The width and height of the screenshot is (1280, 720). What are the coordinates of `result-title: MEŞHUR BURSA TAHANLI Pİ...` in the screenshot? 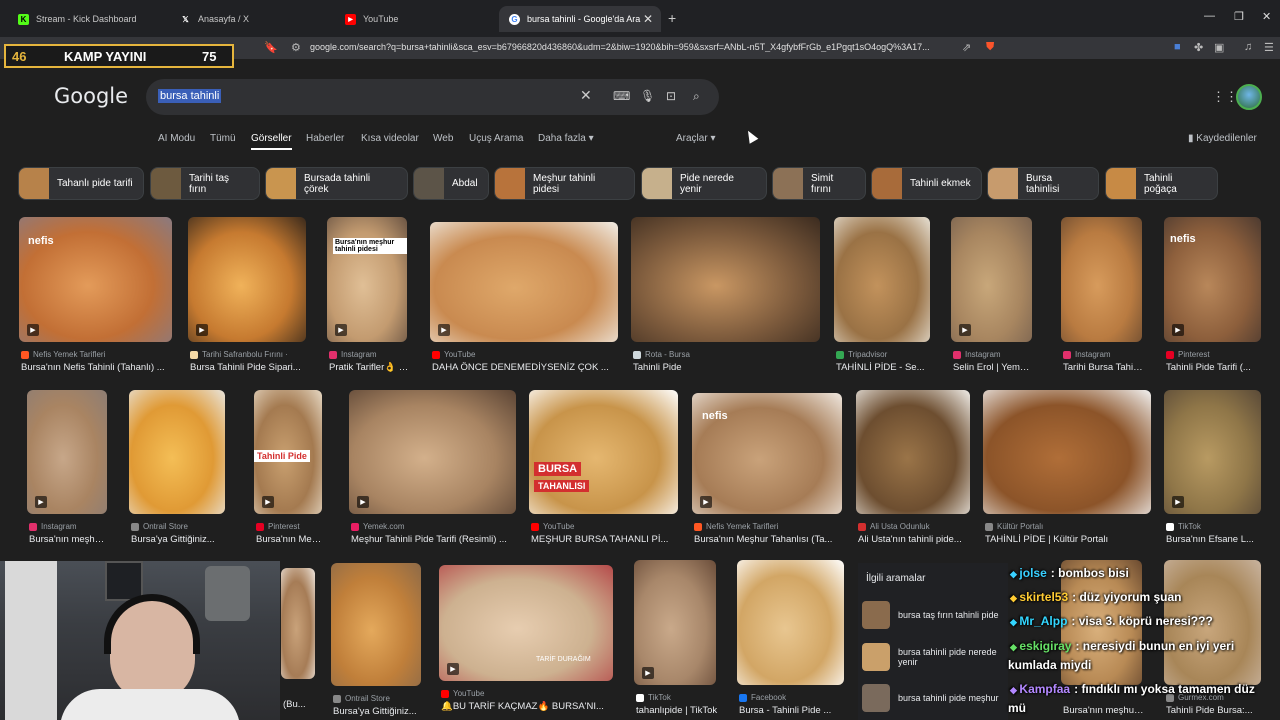 It's located at (605, 539).